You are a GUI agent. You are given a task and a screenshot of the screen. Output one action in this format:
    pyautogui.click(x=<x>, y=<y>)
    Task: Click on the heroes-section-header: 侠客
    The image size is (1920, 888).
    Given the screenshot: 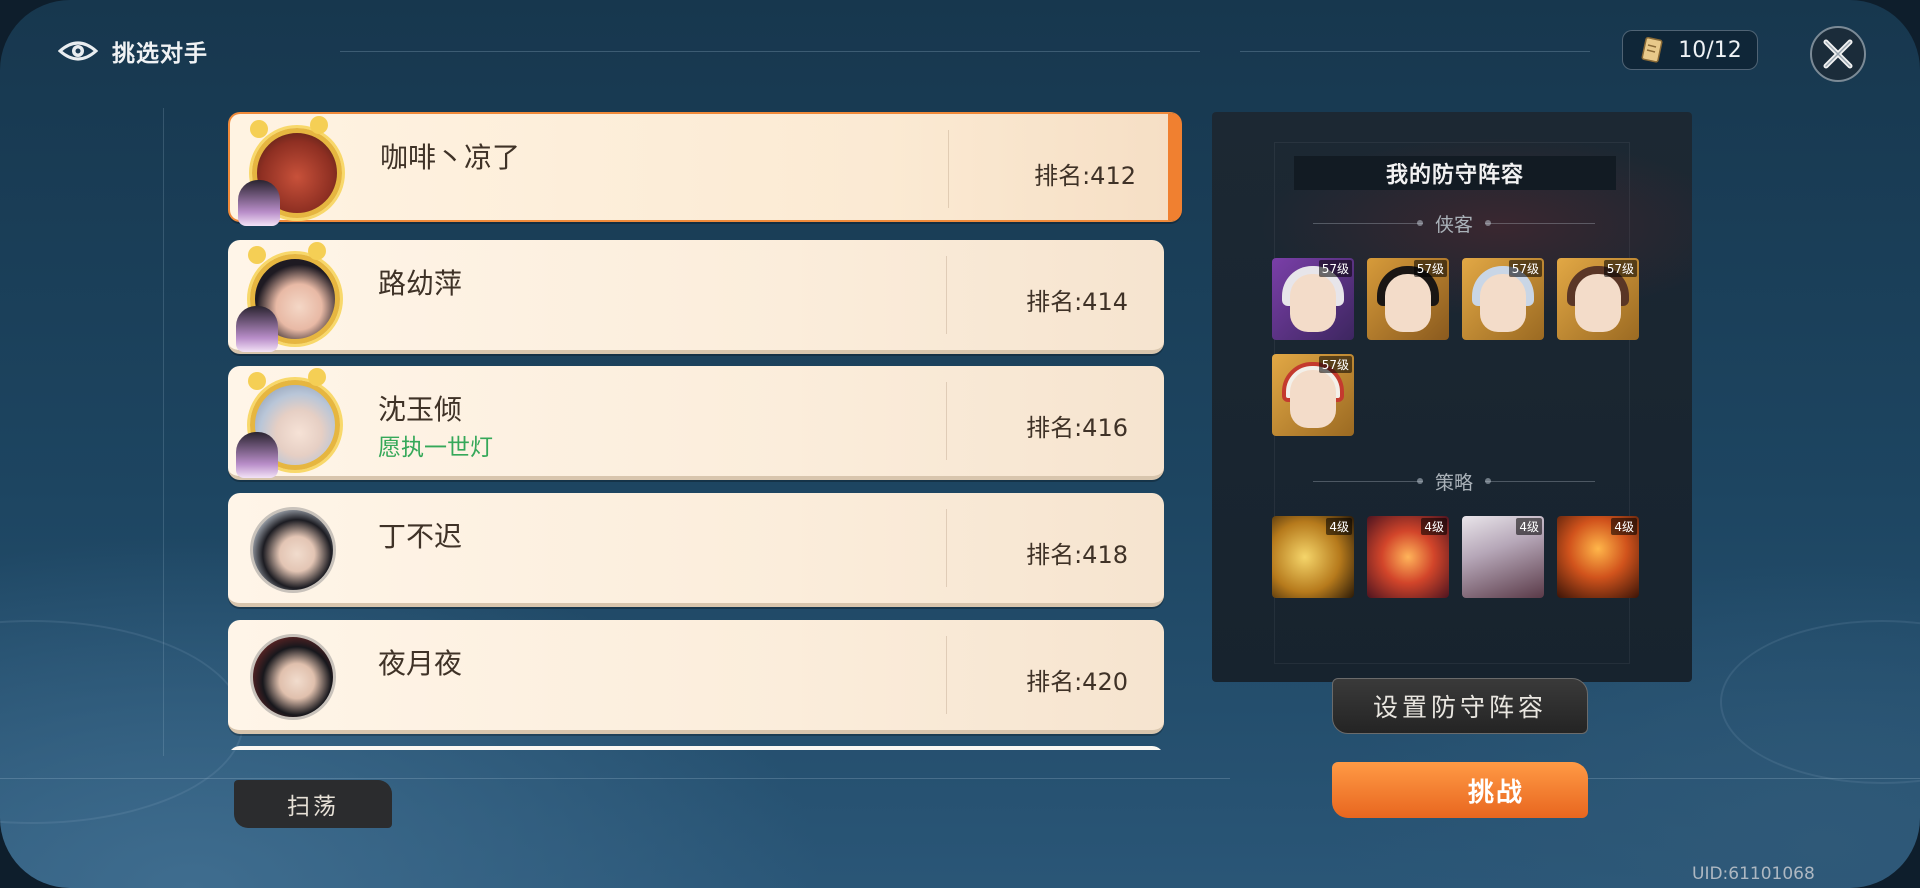 What is the action you would take?
    pyautogui.click(x=1454, y=223)
    